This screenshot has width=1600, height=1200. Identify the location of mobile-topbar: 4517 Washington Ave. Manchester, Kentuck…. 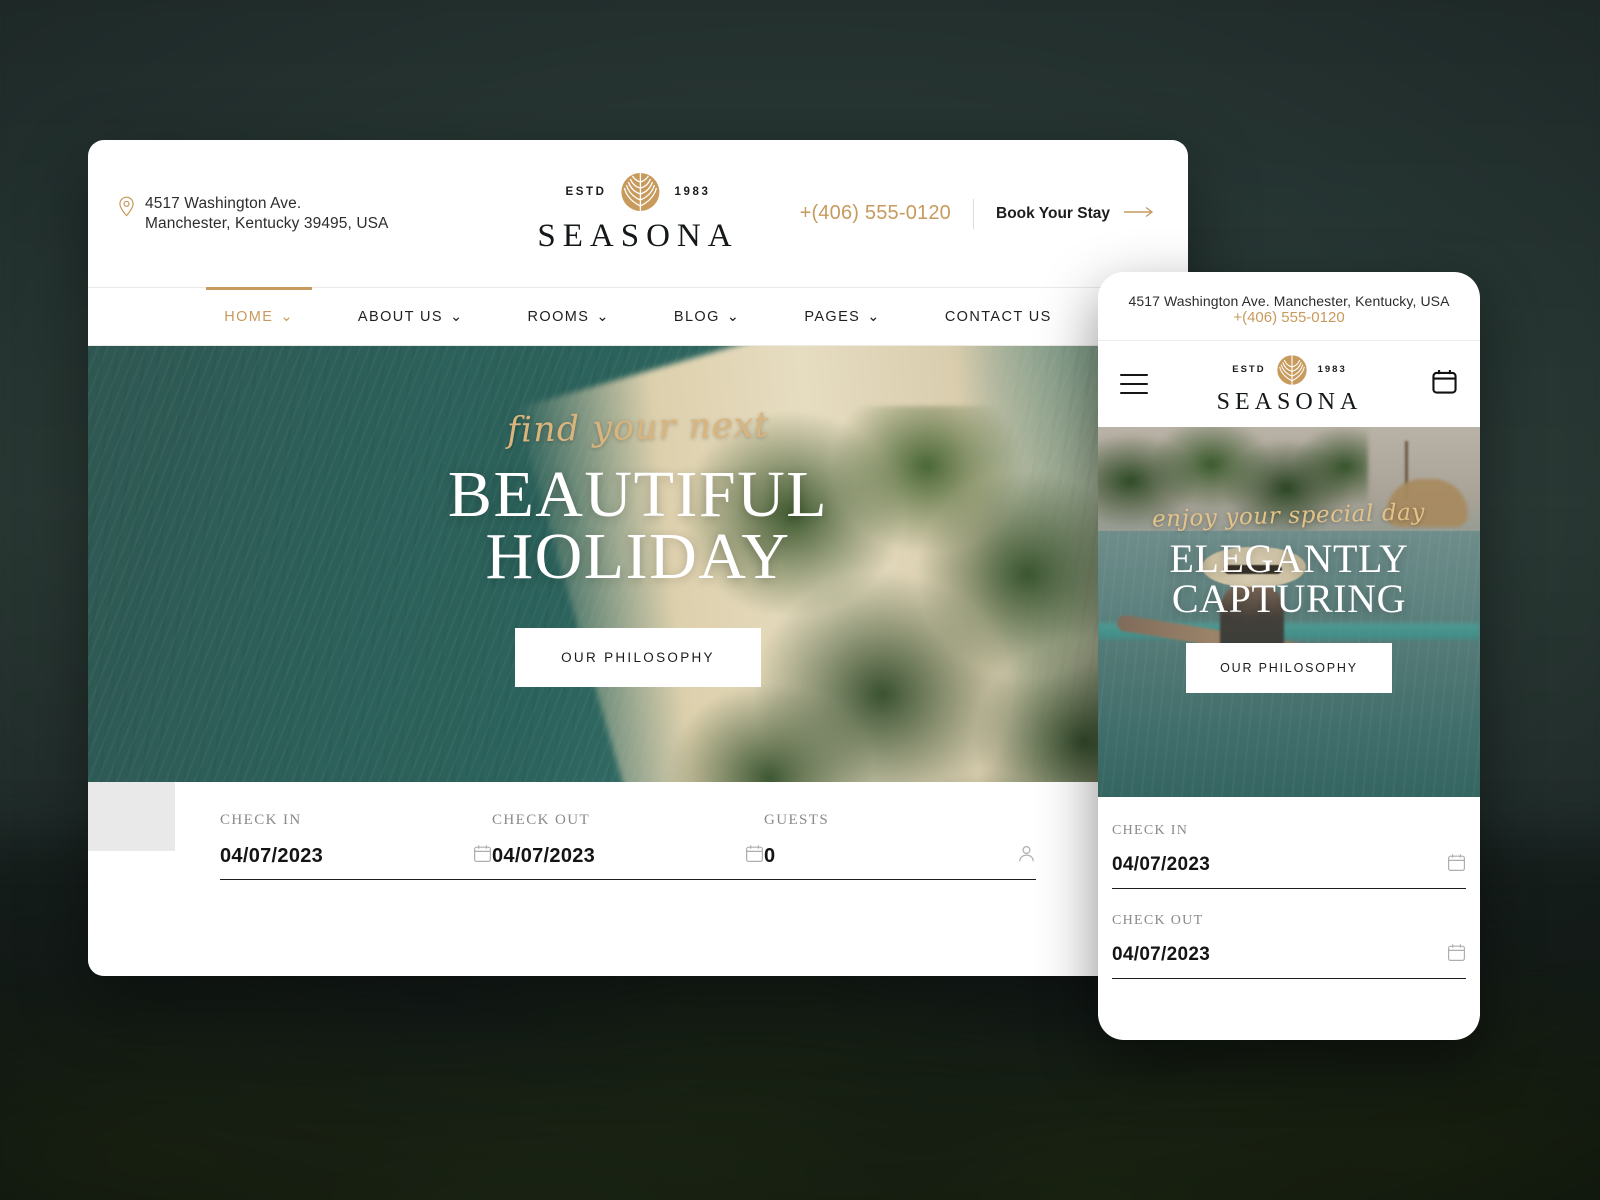
(1289, 306).